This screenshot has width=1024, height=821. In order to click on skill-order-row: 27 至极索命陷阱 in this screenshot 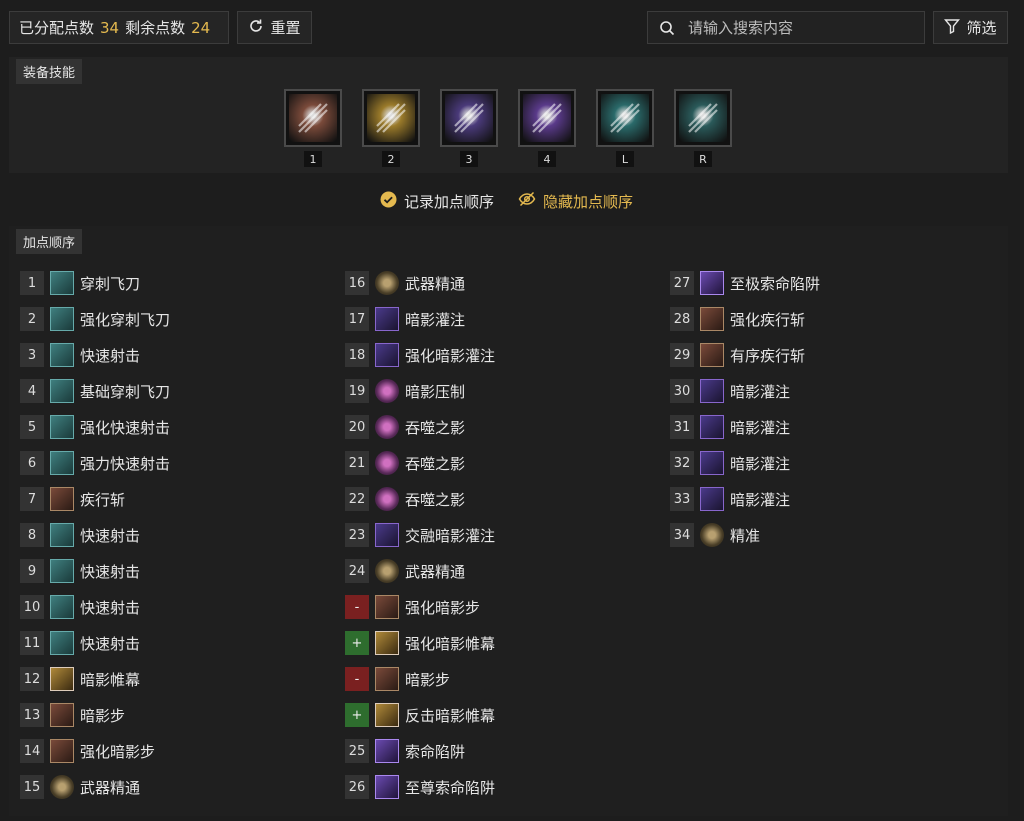, I will do `click(745, 283)`.